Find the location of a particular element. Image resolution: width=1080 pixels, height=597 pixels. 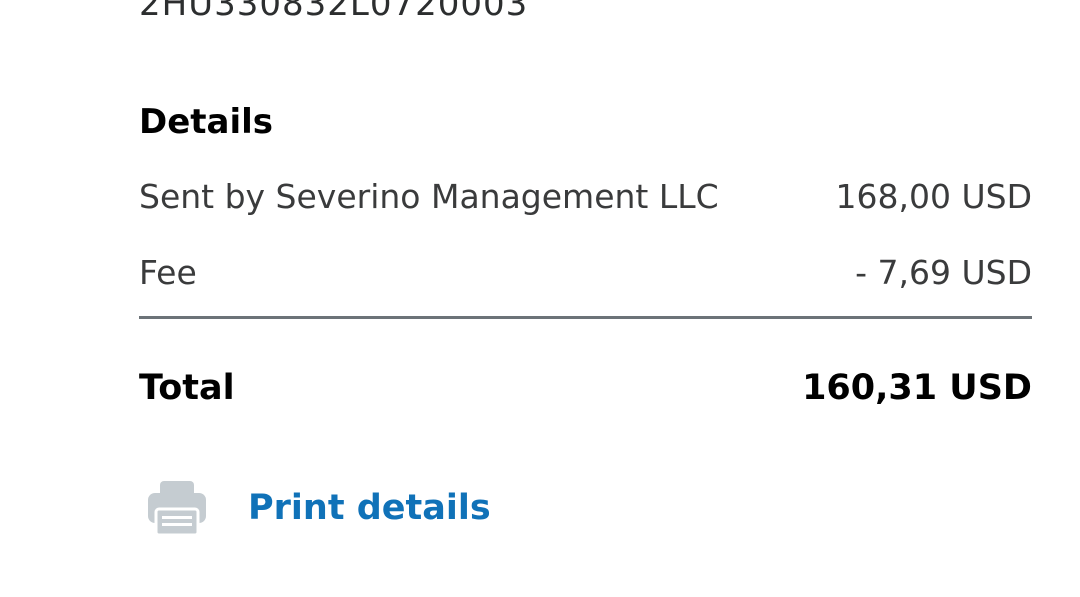

details-row-fee: Fee - 7,69 USD is located at coordinates (585, 273).